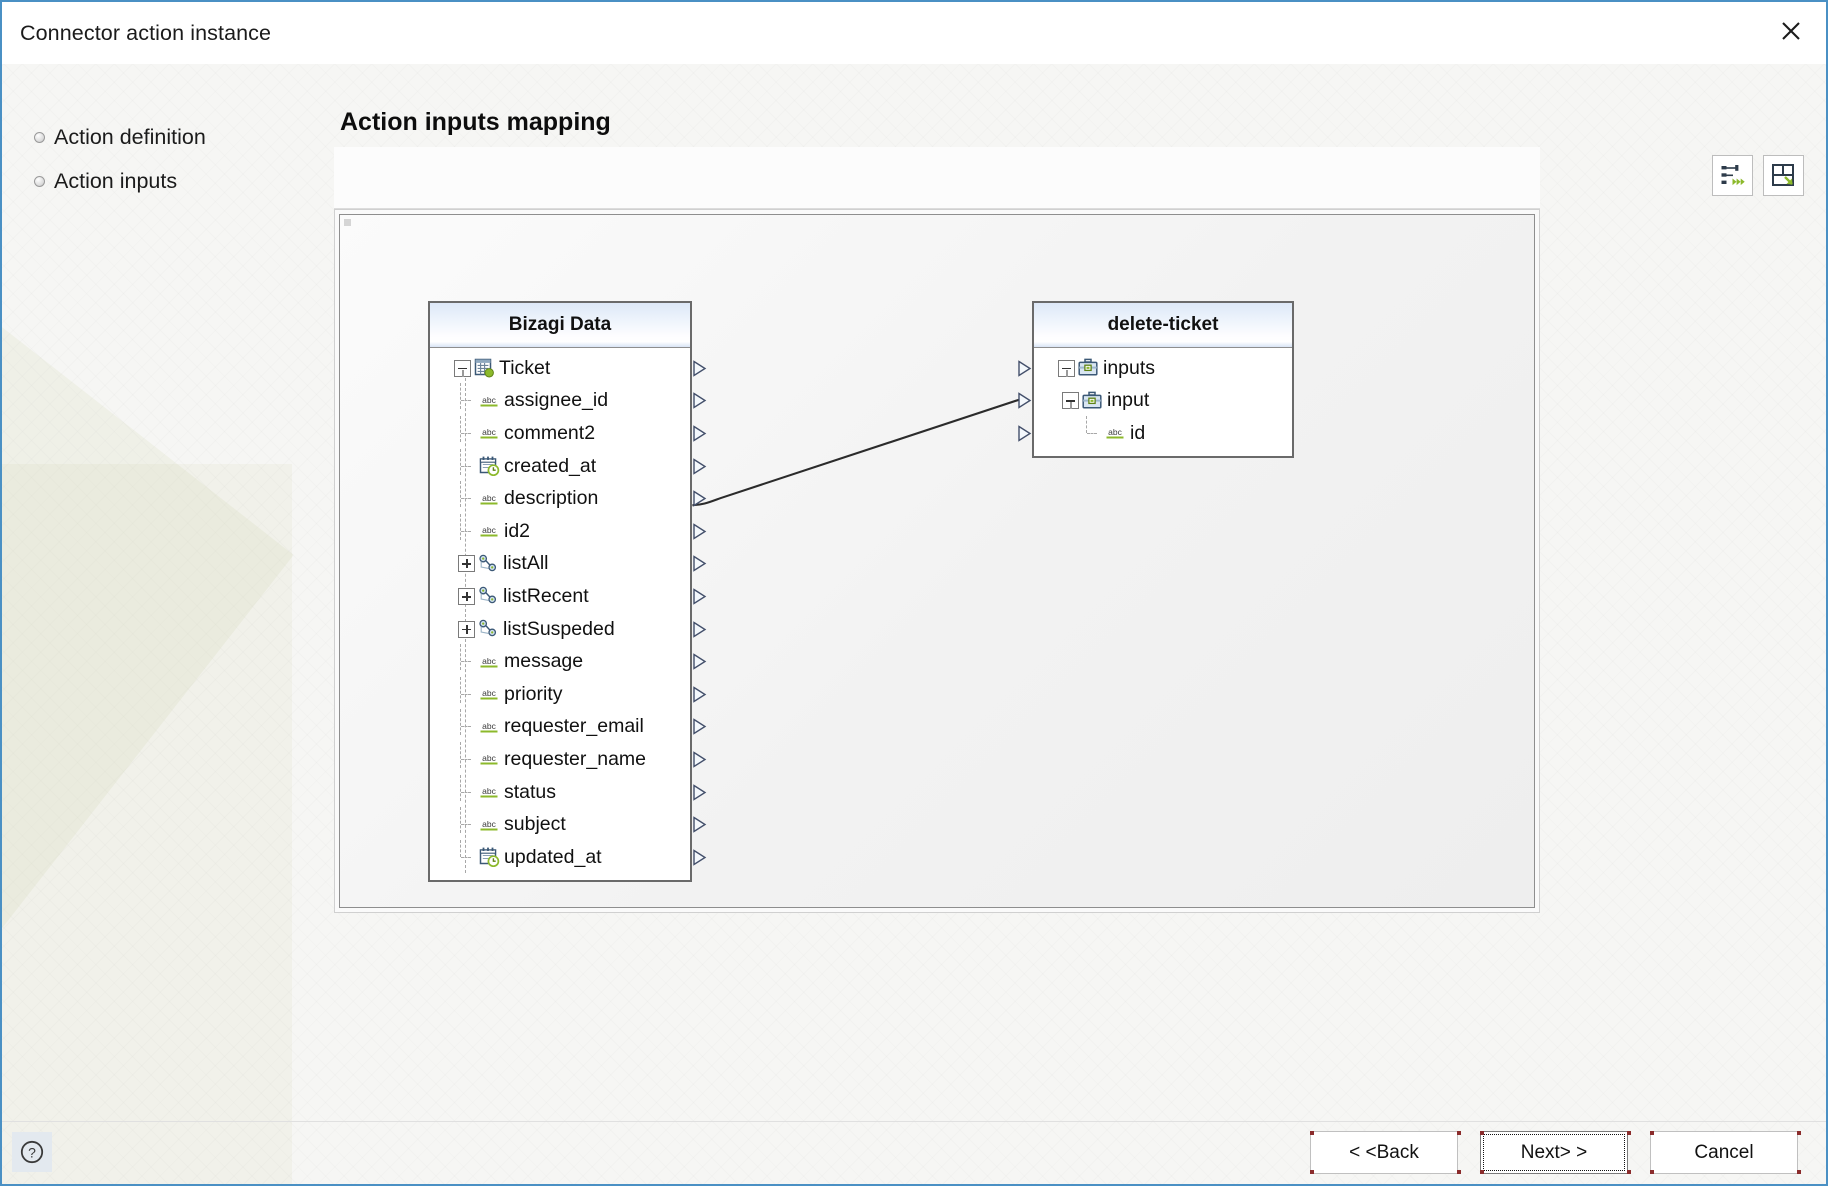 Image resolution: width=1828 pixels, height=1186 pixels. Describe the element at coordinates (475, 122) in the screenshot. I see `page-title: Action inputs mapping` at that location.